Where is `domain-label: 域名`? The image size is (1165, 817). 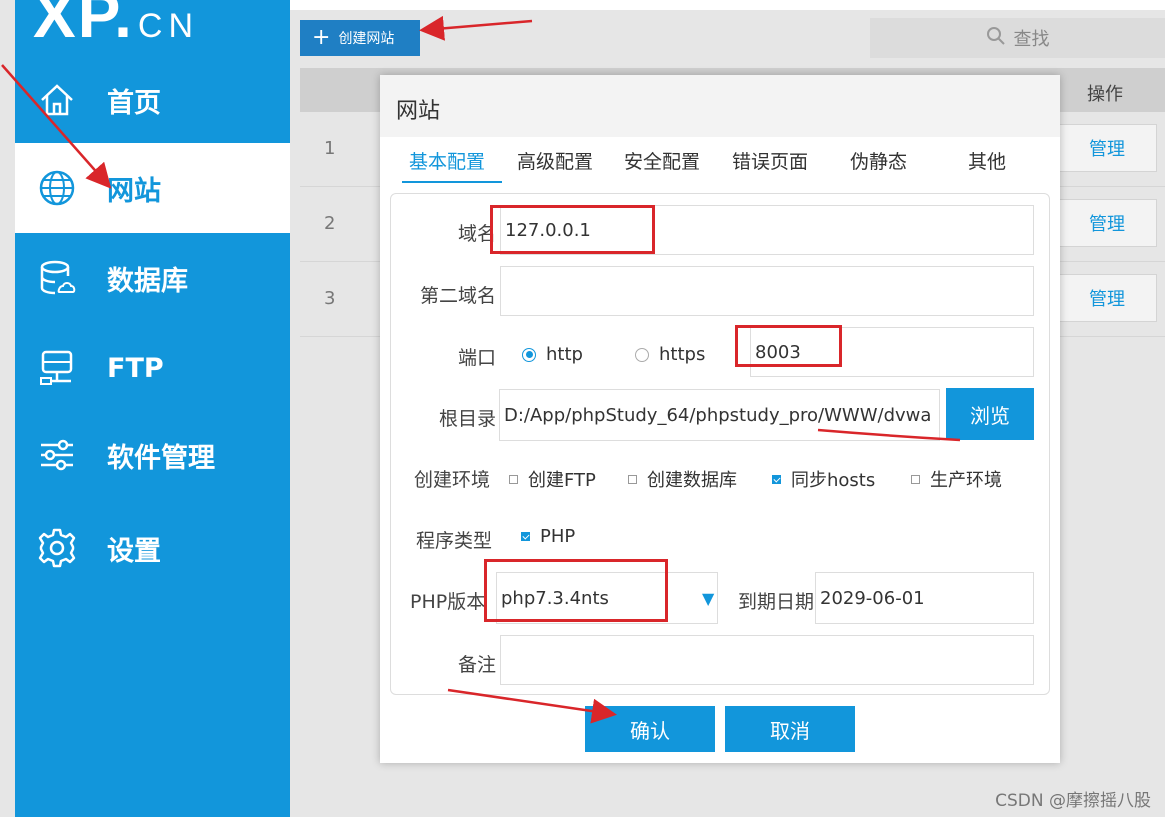 domain-label: 域名 is located at coordinates (476, 234).